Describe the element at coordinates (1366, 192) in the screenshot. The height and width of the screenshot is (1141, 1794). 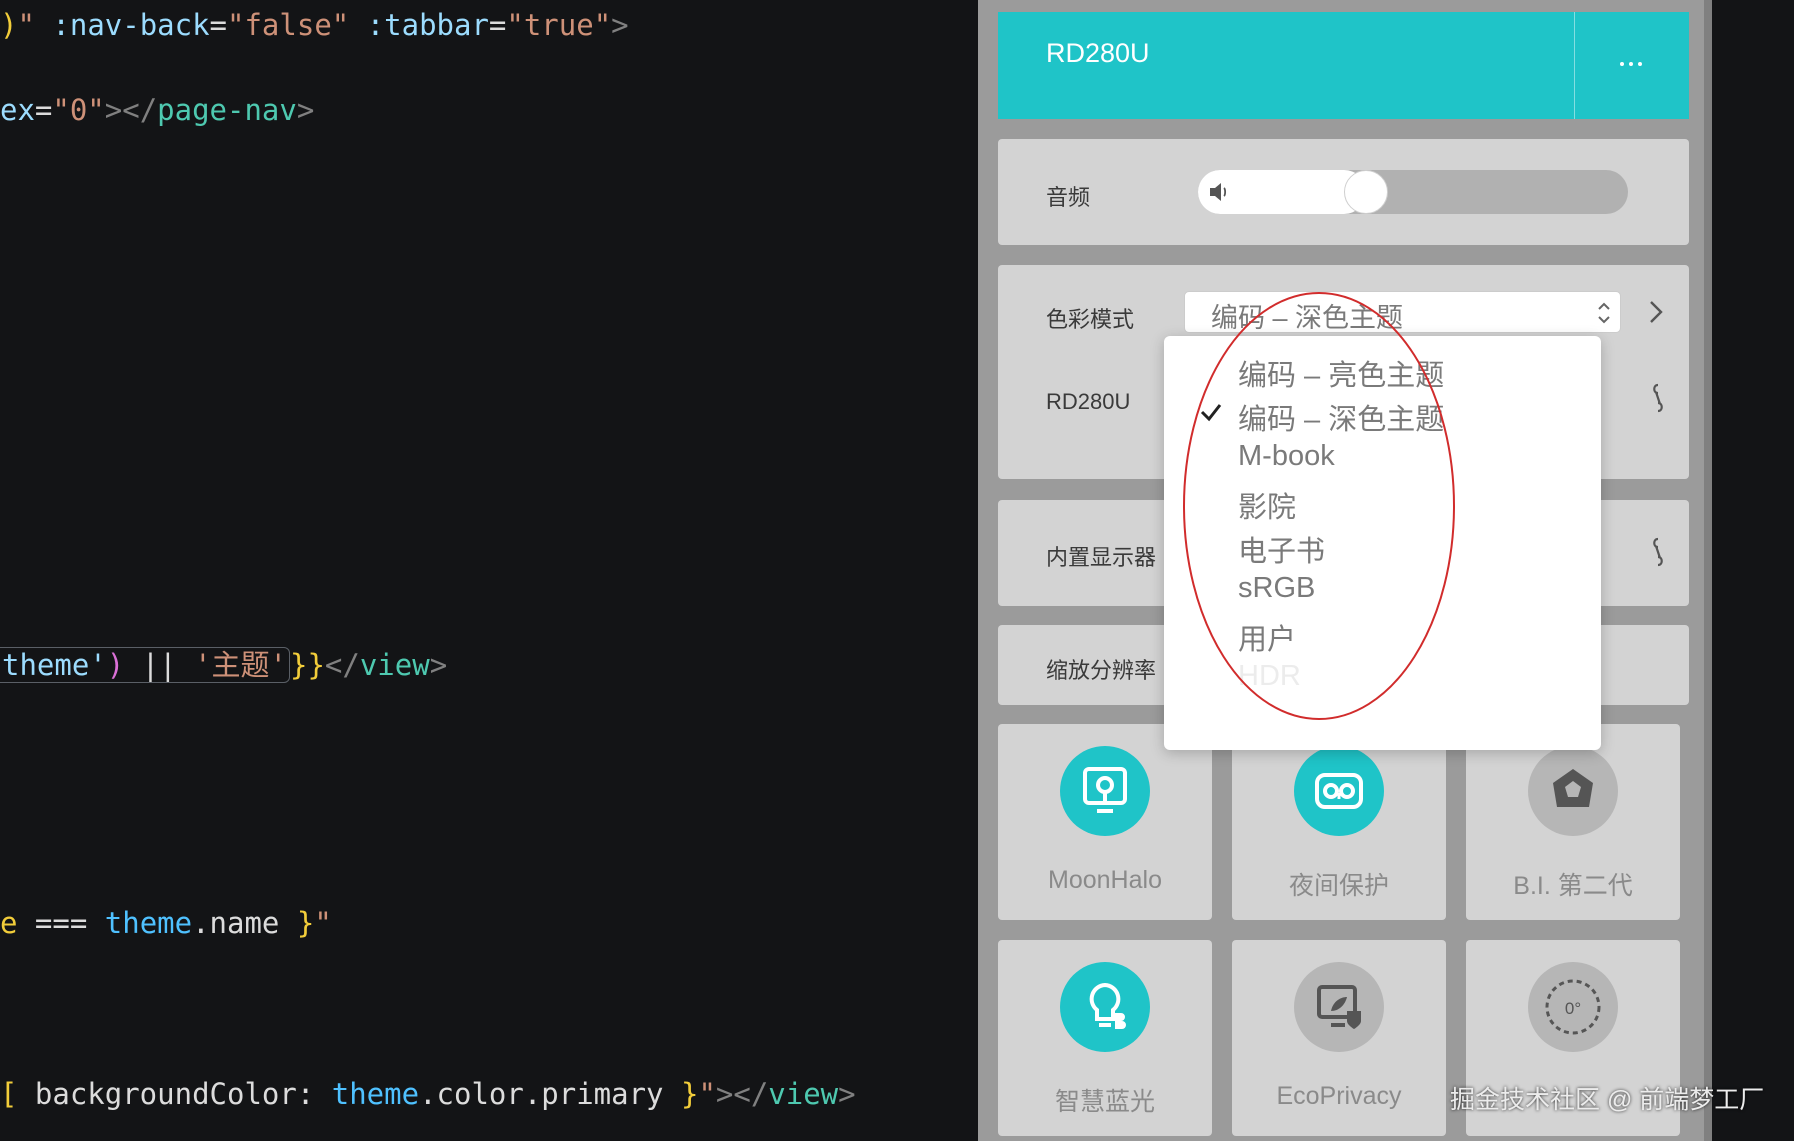
I see `audio-slider-knob` at that location.